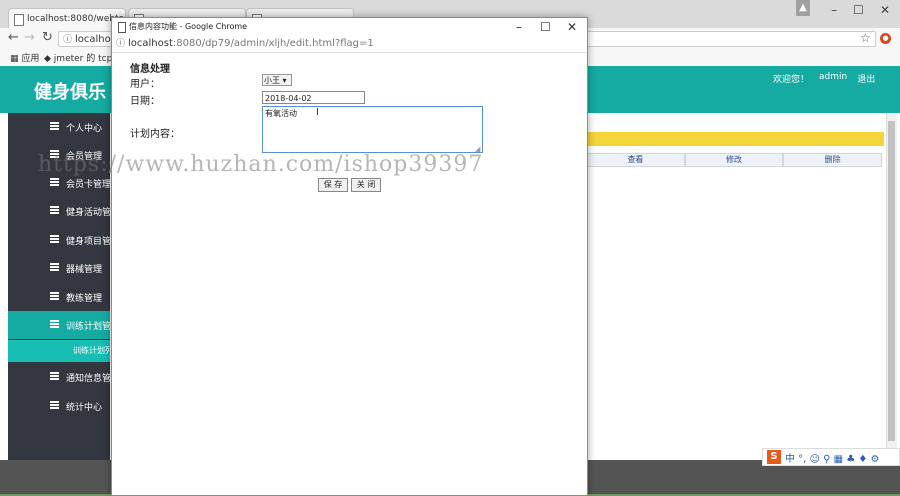  Describe the element at coordinates (145, 84) in the screenshot. I see `user-label: 用户：` at that location.